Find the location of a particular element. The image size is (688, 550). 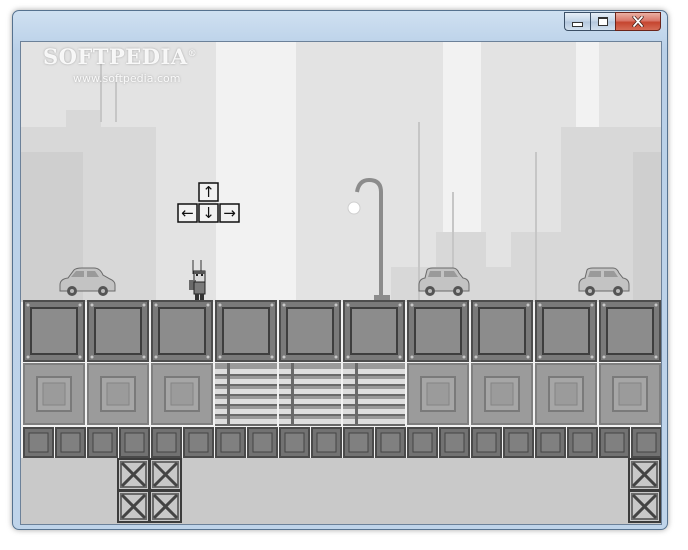

key-right: → is located at coordinates (229, 213).